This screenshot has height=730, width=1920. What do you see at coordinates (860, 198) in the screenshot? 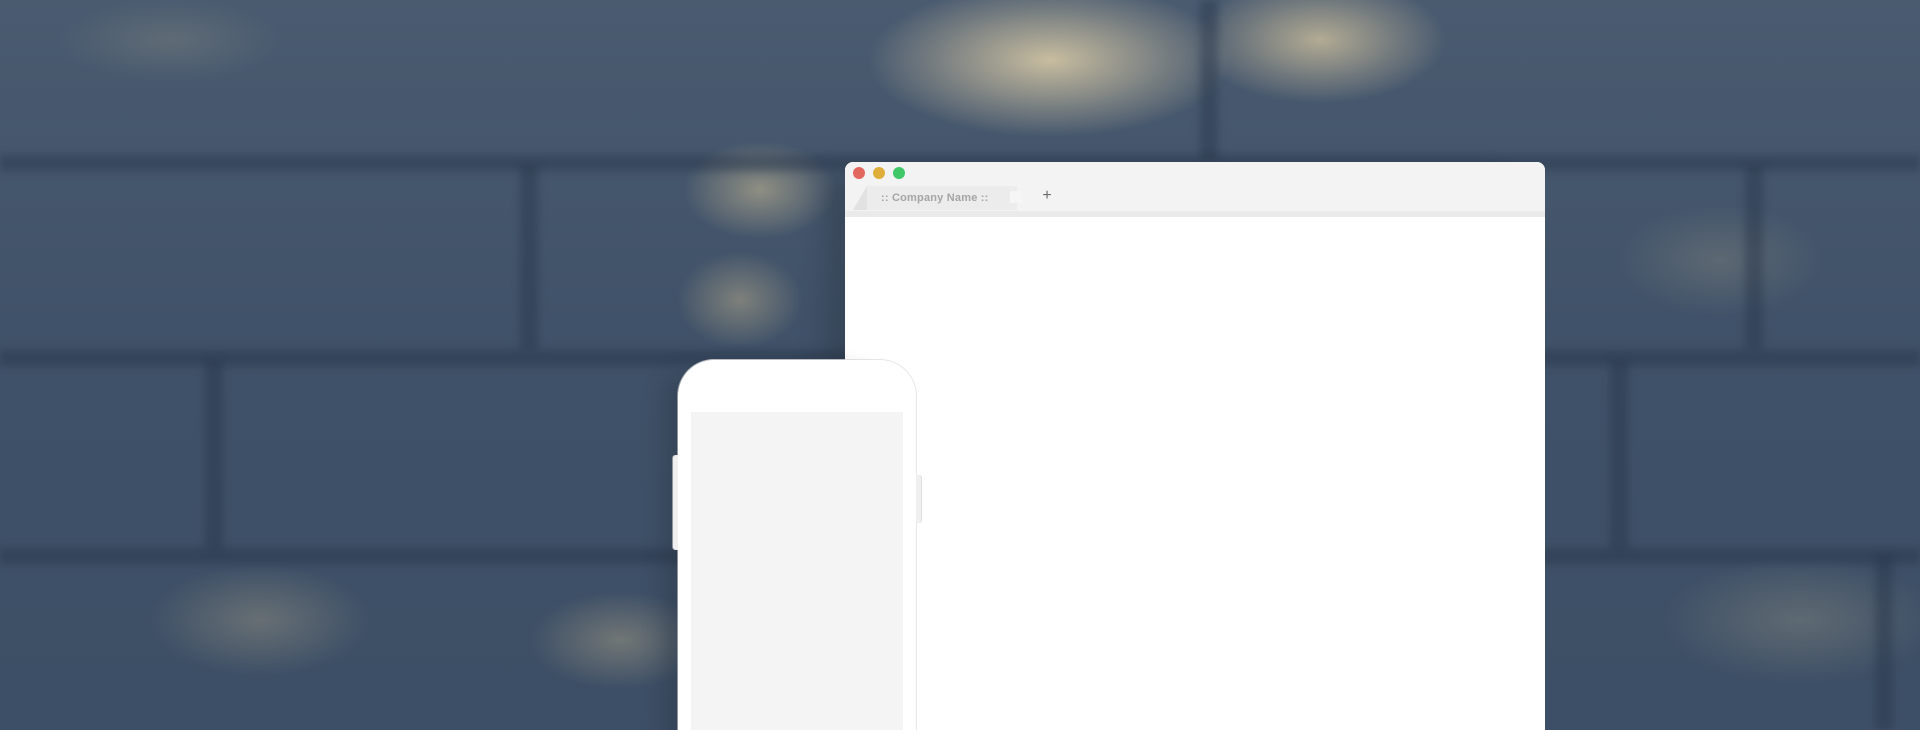
I see `tab-corner` at bounding box center [860, 198].